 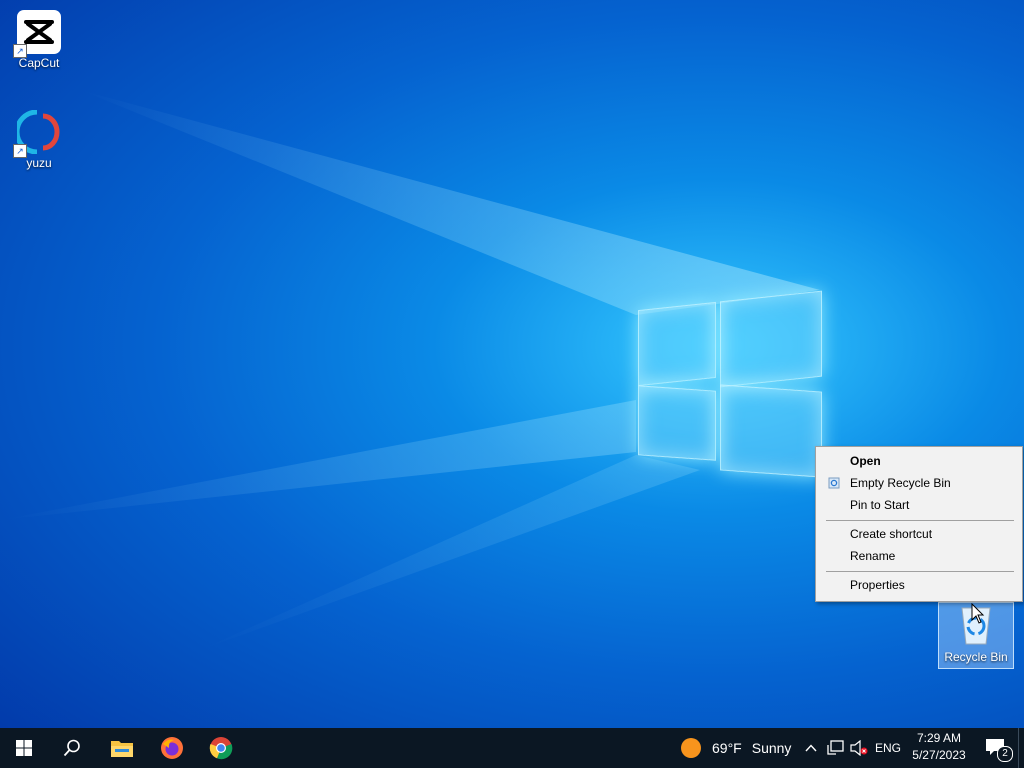 What do you see at coordinates (727, 748) in the screenshot?
I see `weather-temp: 69°F` at bounding box center [727, 748].